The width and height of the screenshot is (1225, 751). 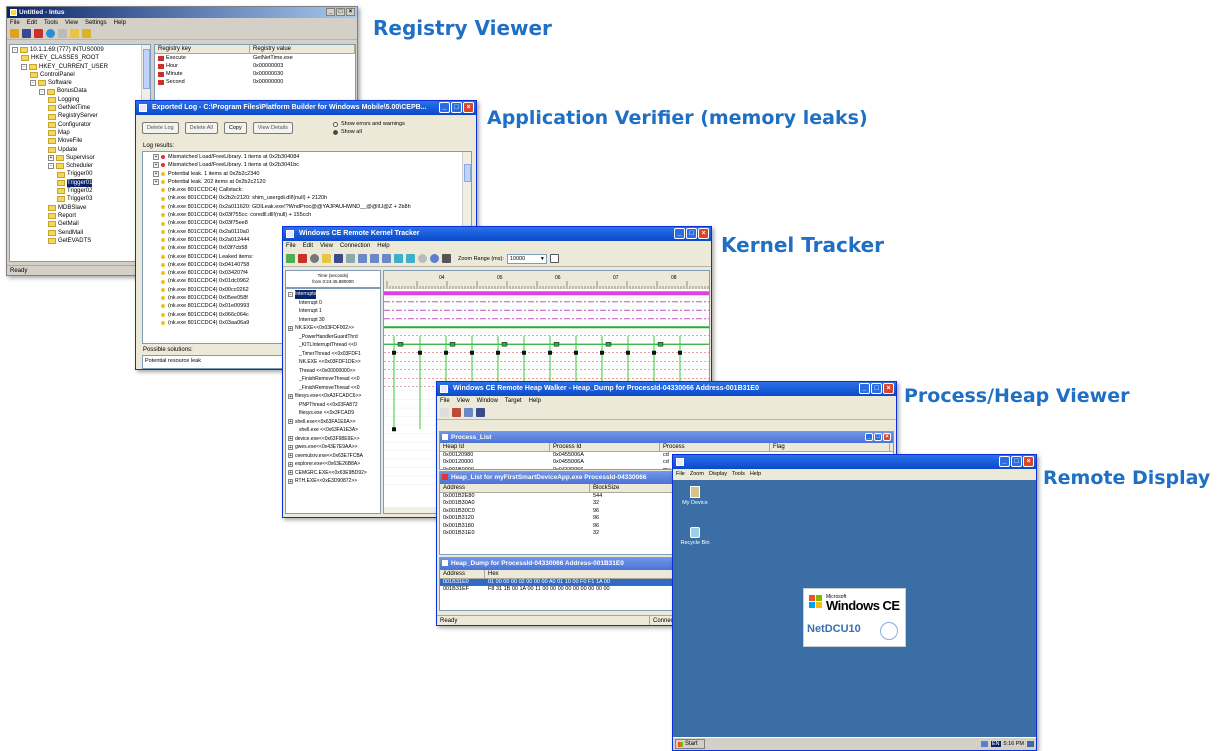 What do you see at coordinates (526, 258) in the screenshot?
I see `zoom-range-select: 10000 ▼` at bounding box center [526, 258].